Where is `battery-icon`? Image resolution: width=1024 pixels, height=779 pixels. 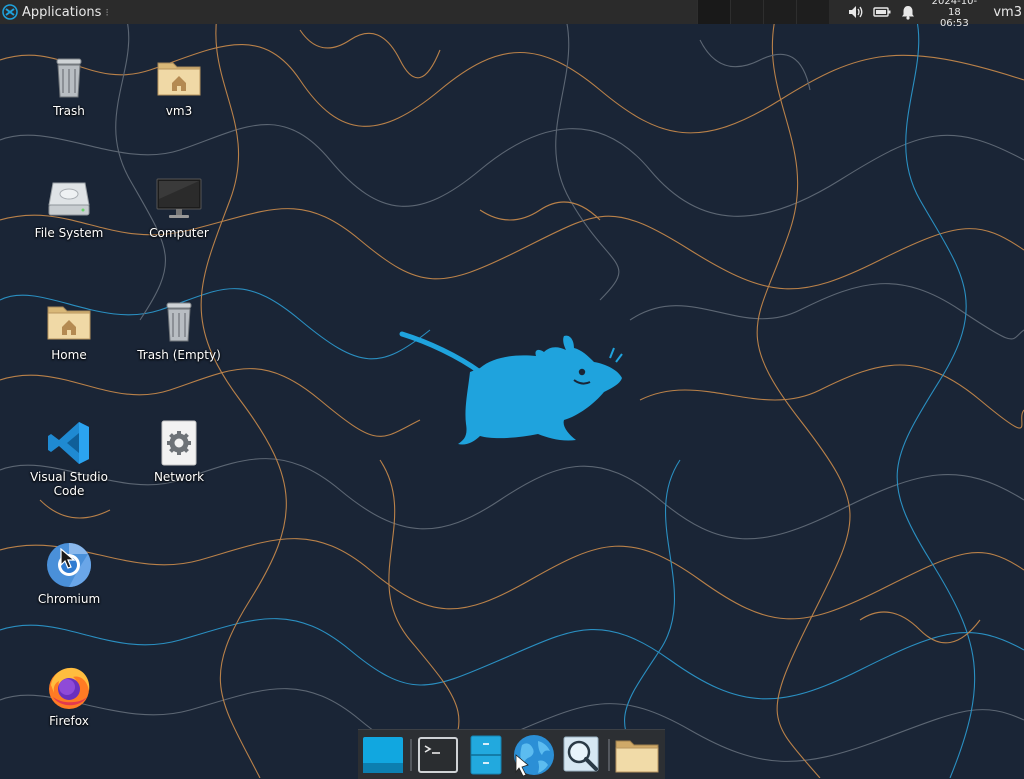 battery-icon is located at coordinates (882, 12).